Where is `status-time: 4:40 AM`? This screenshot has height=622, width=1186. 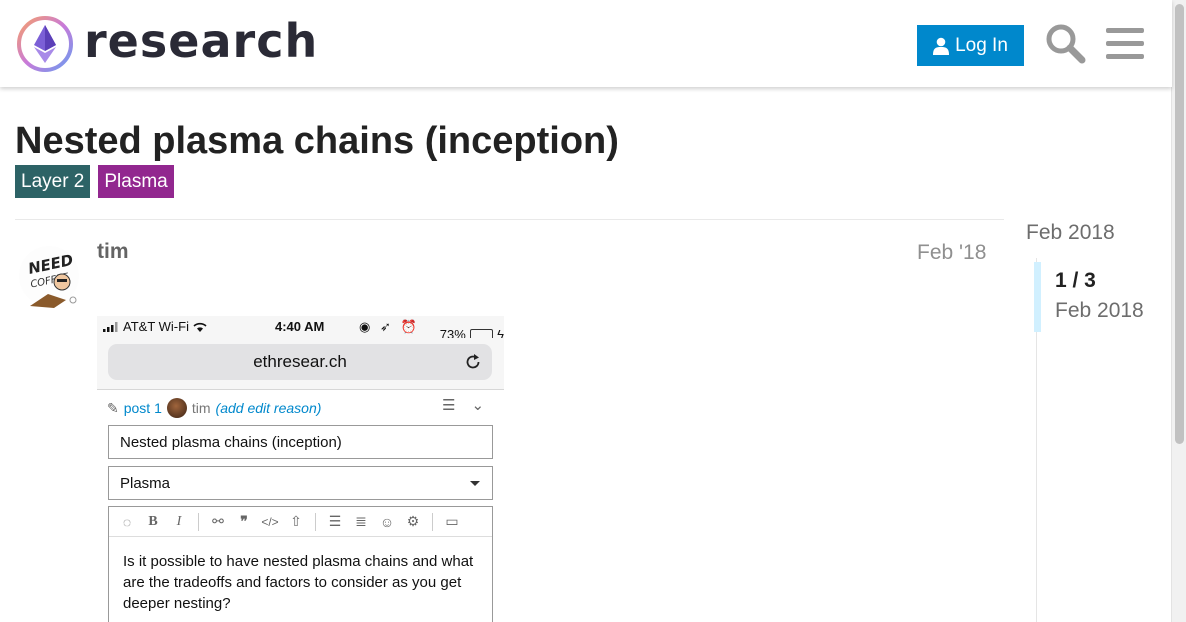 status-time: 4:40 AM is located at coordinates (300, 326).